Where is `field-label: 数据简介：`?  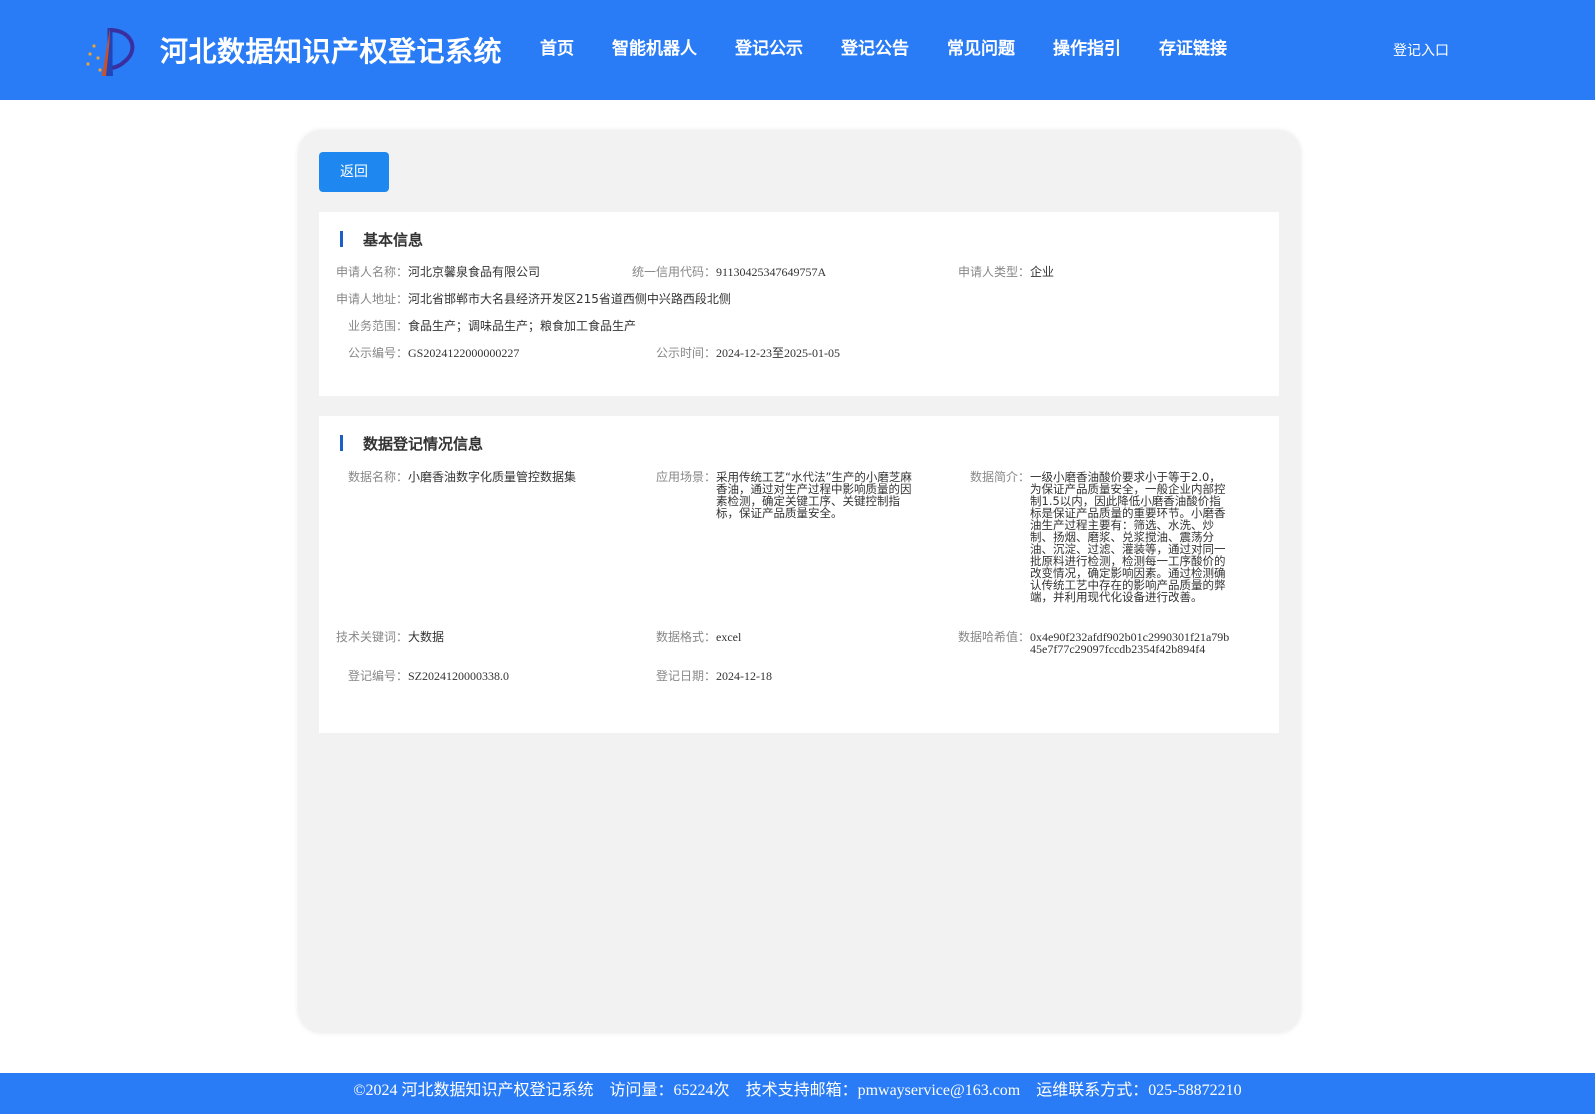
field-label: 数据简介： is located at coordinates (999, 477).